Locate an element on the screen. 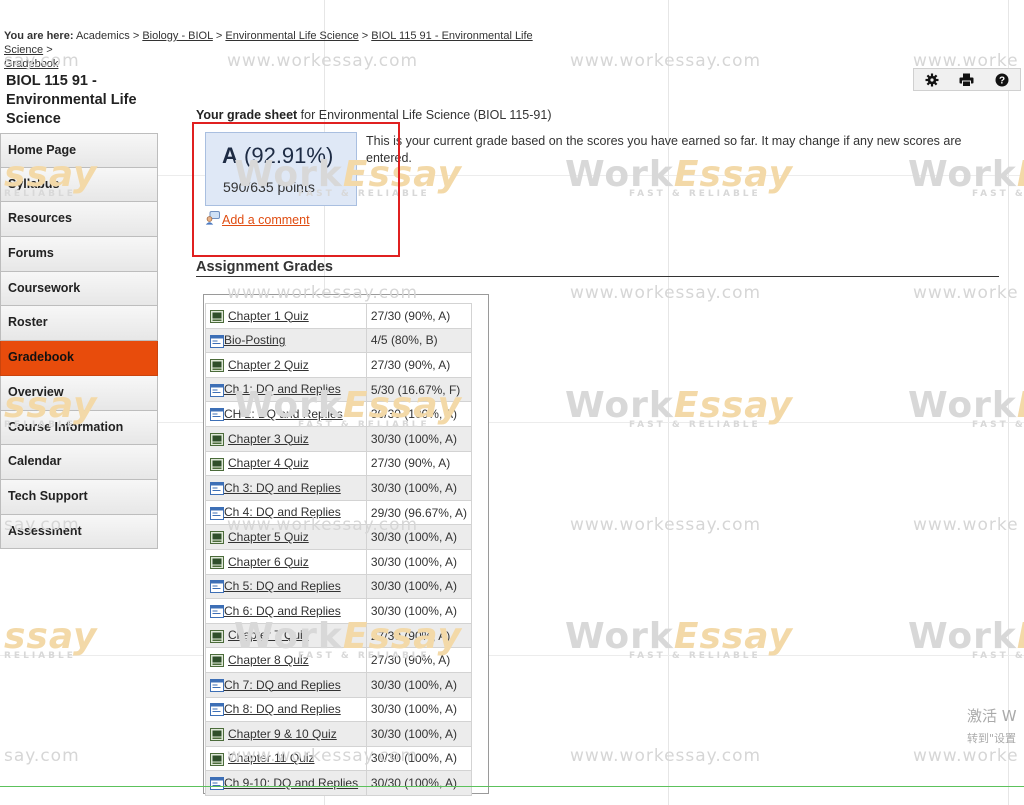 This screenshot has height=805, width=1024. grade-letter: A is located at coordinates (230, 155).